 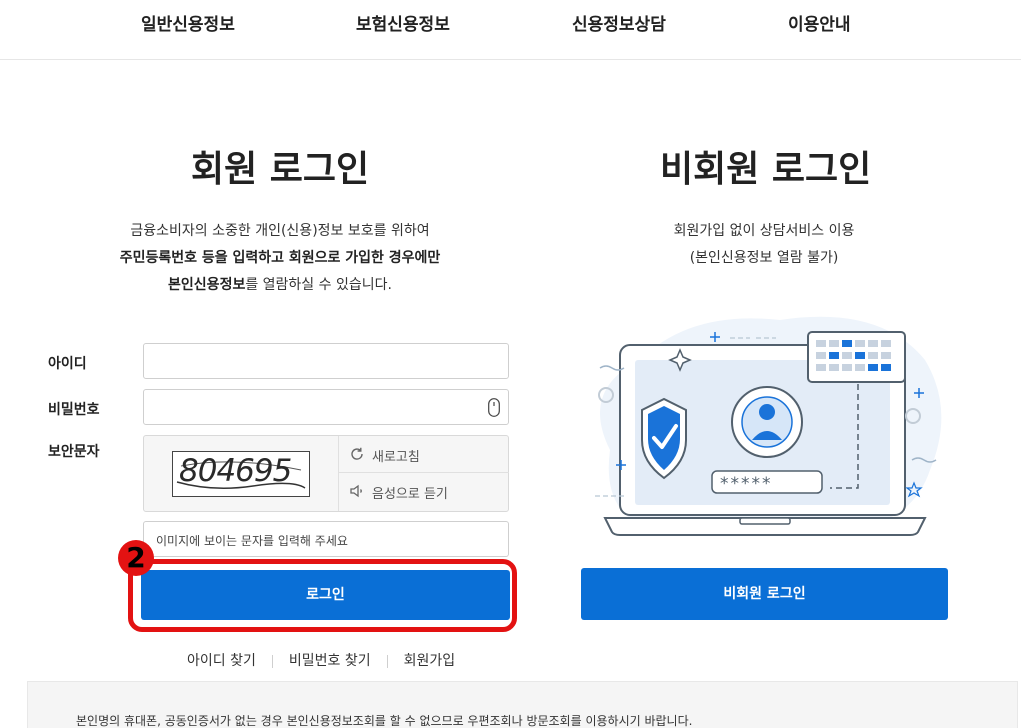 I want to click on find-id-link: 아이디 찾기, so click(x=221, y=661).